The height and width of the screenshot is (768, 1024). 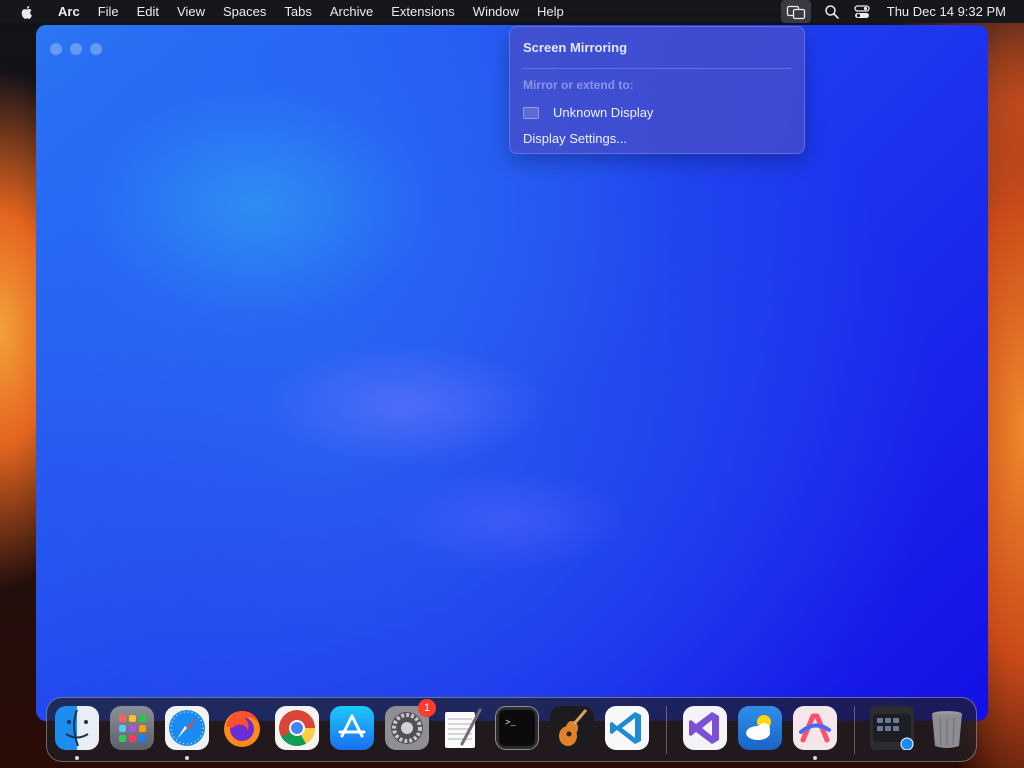 I want to click on menu-edit: Edit, so click(x=148, y=11).